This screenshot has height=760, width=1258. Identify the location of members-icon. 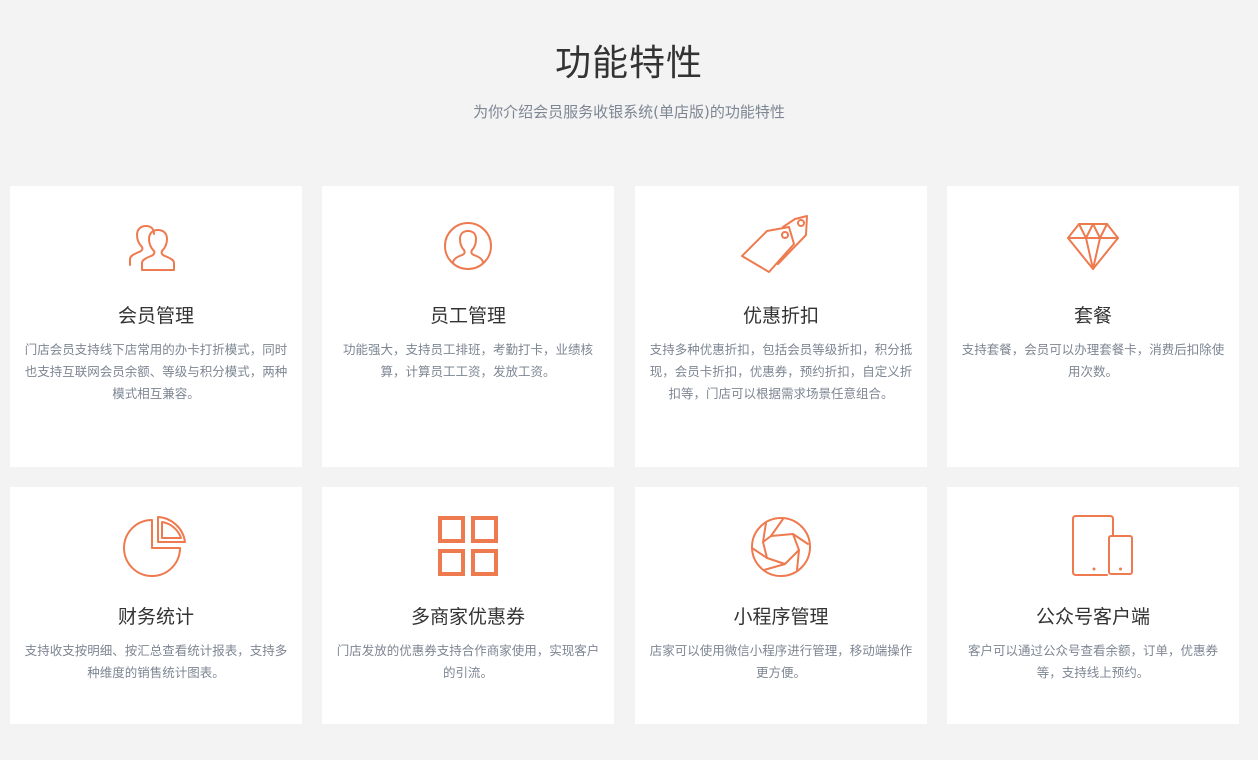
(156, 246).